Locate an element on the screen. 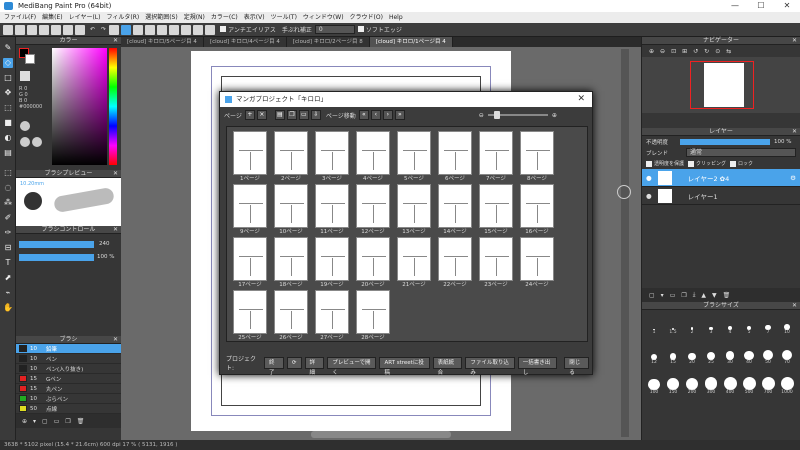  transform-tool-icon: ⬚ is located at coordinates (8, 108).